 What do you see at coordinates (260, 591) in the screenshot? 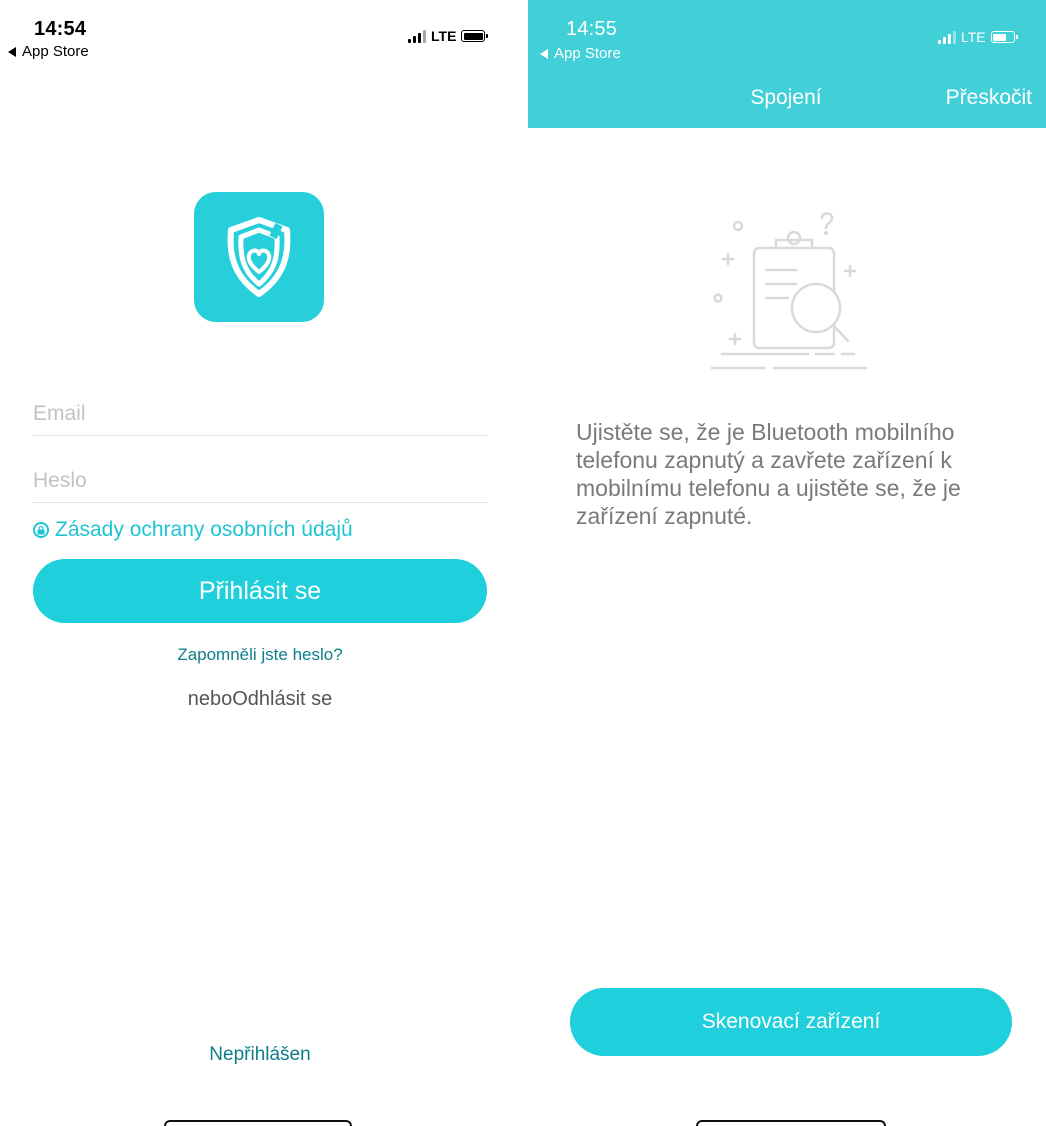
I see `login-button: Přihlásit se` at bounding box center [260, 591].